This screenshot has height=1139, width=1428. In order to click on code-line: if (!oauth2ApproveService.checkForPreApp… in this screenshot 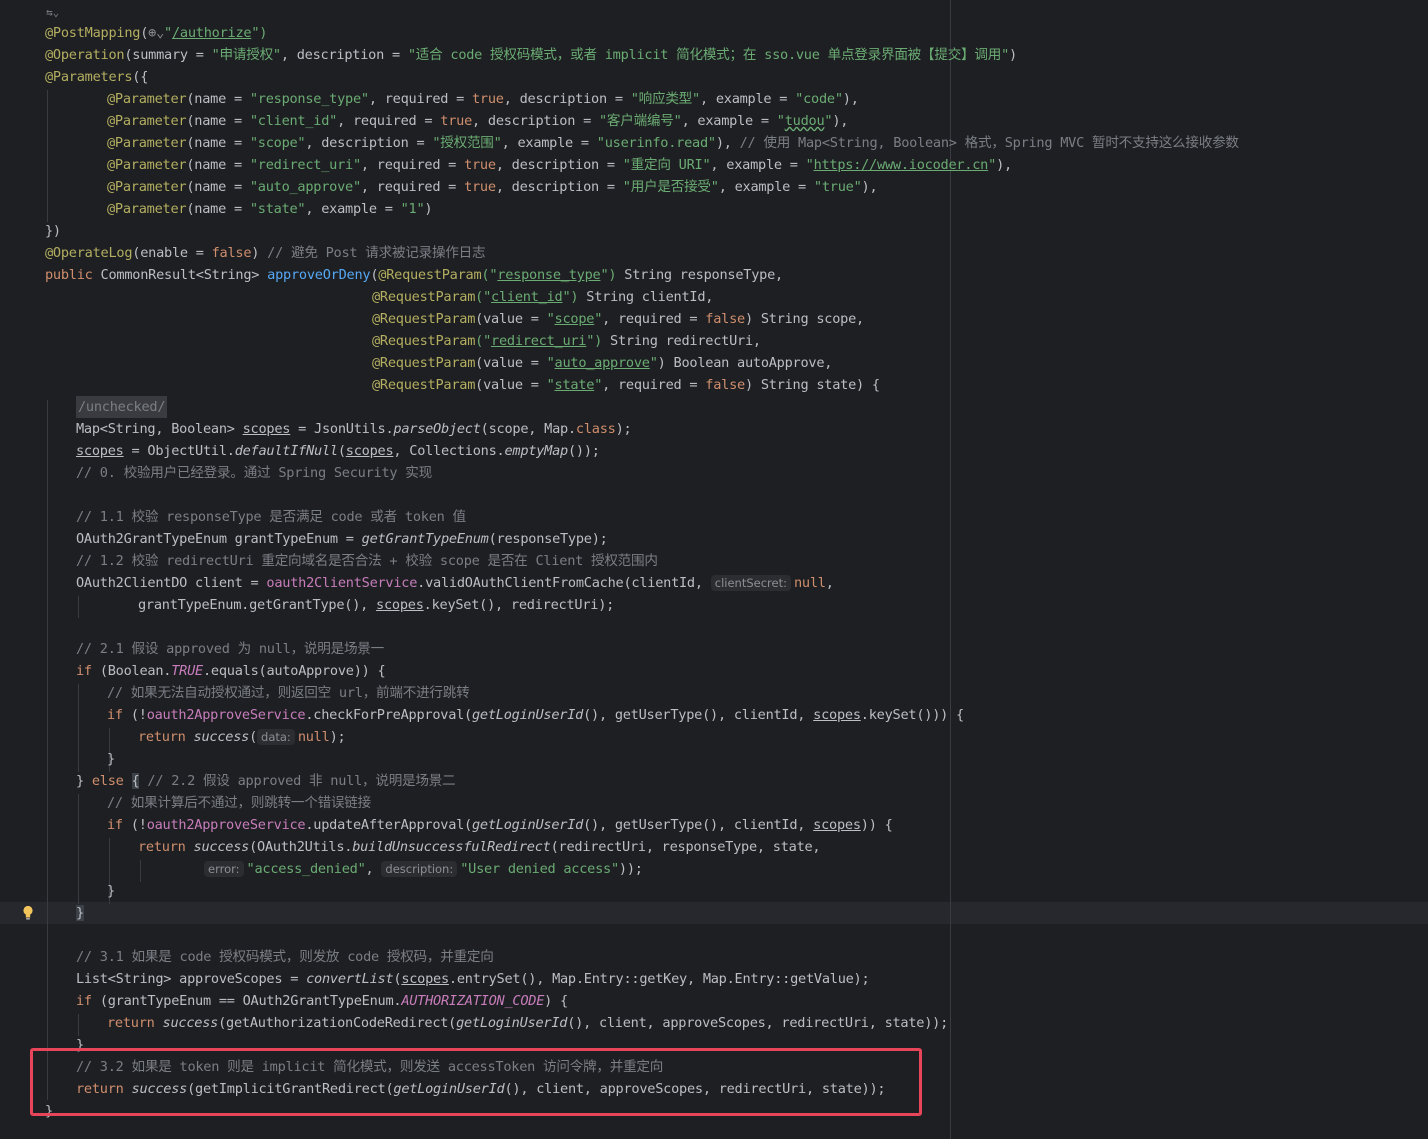, I will do `click(535, 715)`.